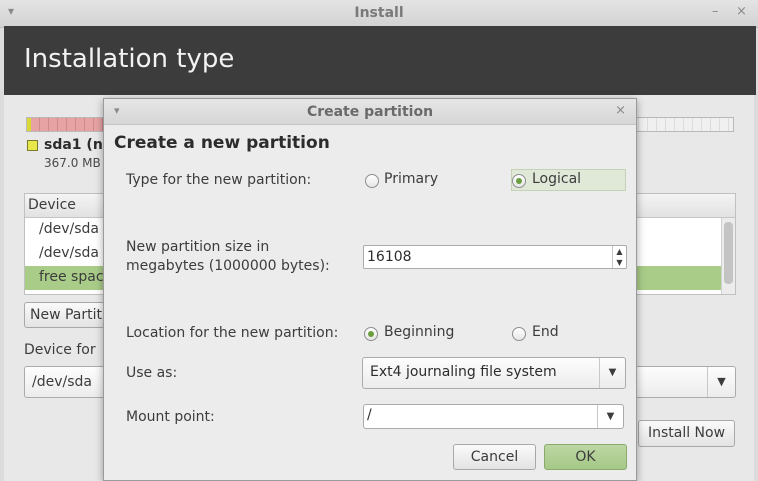 This screenshot has width=758, height=481. I want to click on beginning-radio-label: Beginning, so click(419, 332).